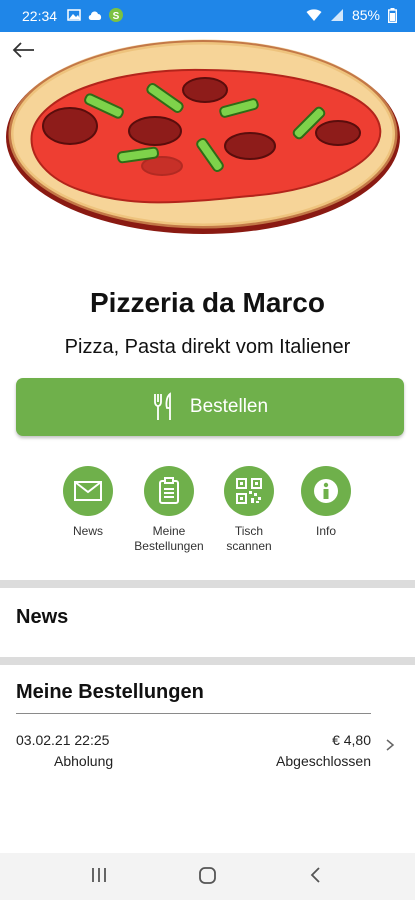  I want to click on battery-level: 85%, so click(365, 15).